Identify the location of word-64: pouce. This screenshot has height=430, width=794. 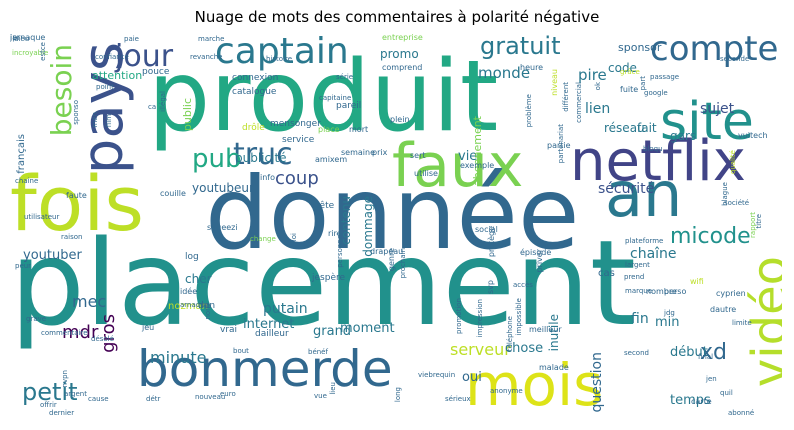
(156, 72).